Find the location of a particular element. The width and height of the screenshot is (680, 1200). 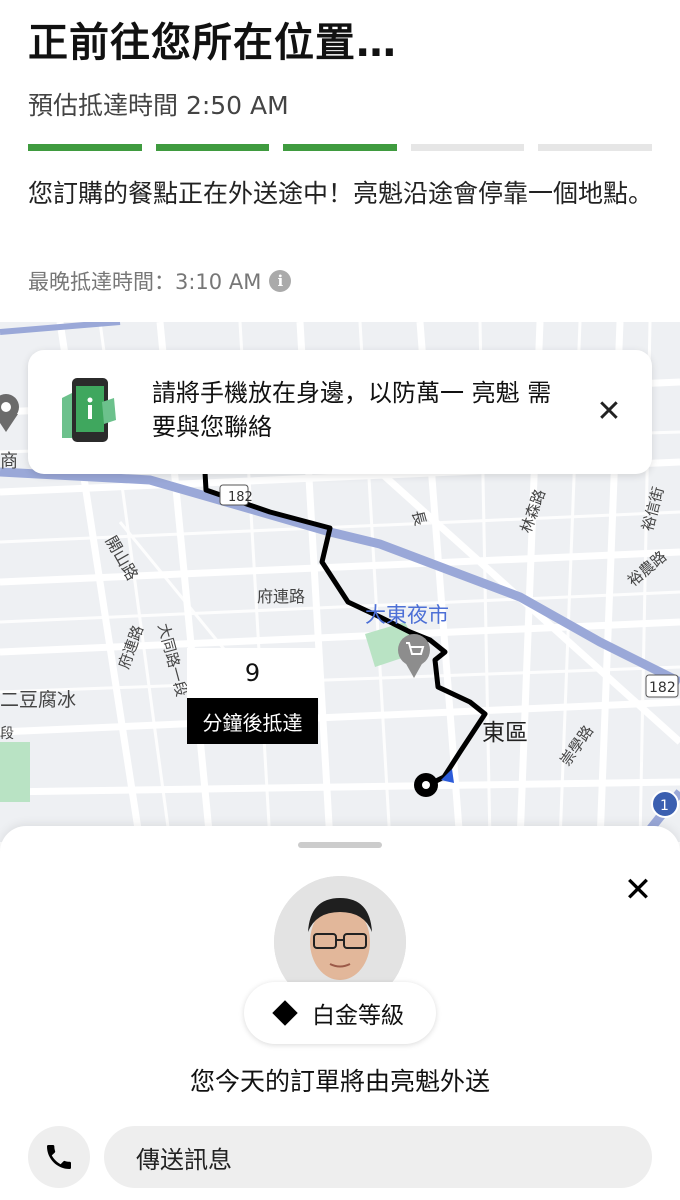

keep-phone-nearby-banner: 請將手機放在身邊，以防萬一 亮魁 需要與您聯絡 ✕ is located at coordinates (340, 412).